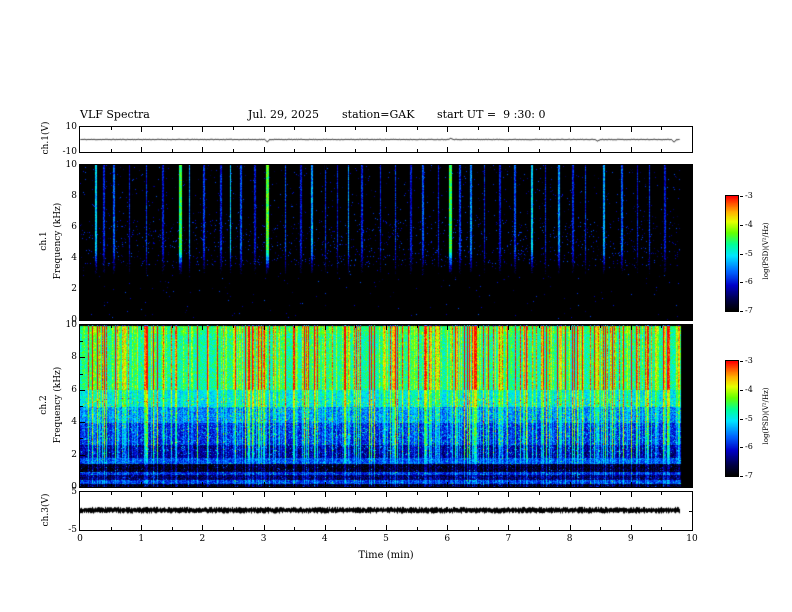 This screenshot has height=612, width=792. Describe the element at coordinates (749, 447) in the screenshot. I see `colorbar-tick-label: -6` at that location.